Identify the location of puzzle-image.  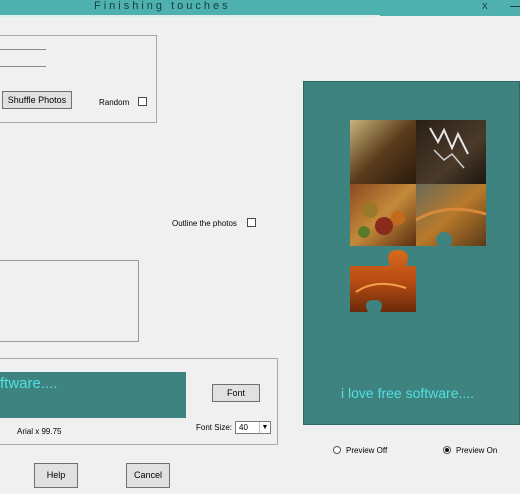
(418, 216).